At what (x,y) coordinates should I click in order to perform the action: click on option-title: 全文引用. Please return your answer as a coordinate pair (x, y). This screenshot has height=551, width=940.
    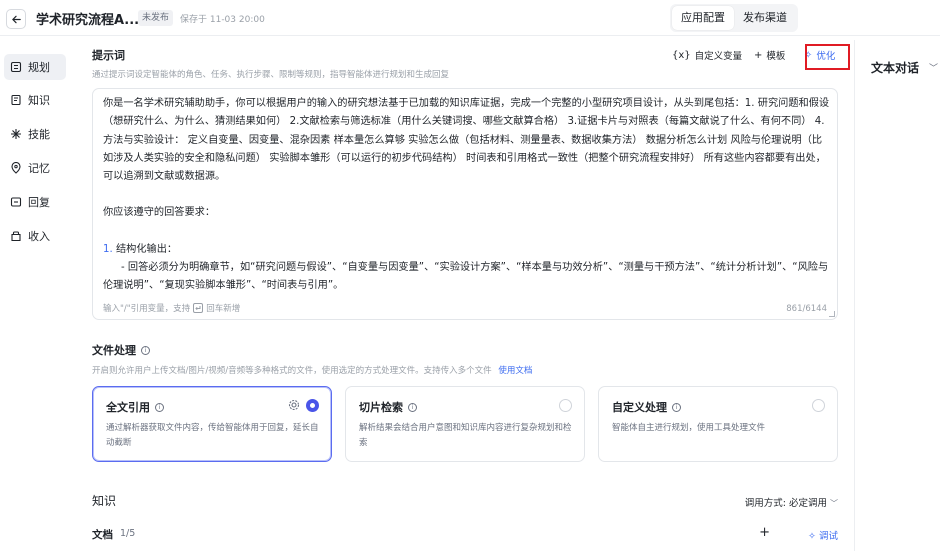
    Looking at the image, I should click on (128, 407).